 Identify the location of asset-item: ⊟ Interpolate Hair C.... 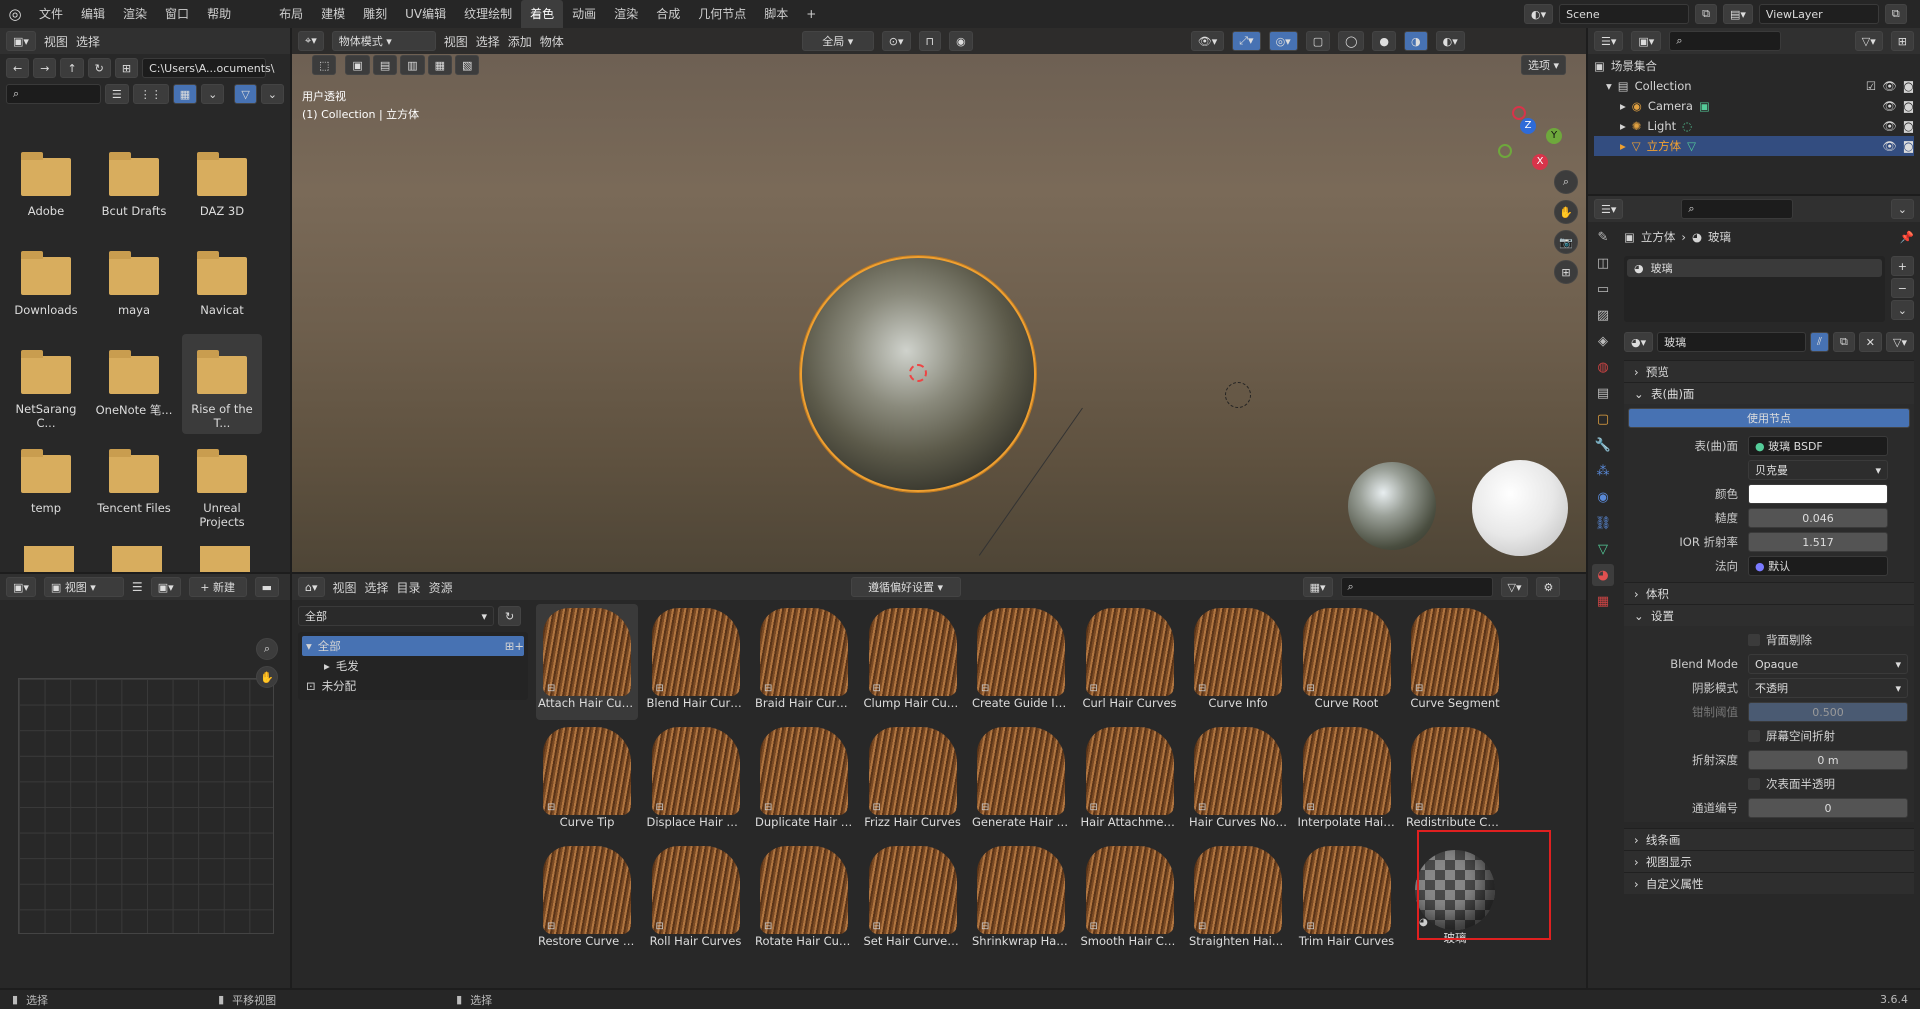
(1347, 781).